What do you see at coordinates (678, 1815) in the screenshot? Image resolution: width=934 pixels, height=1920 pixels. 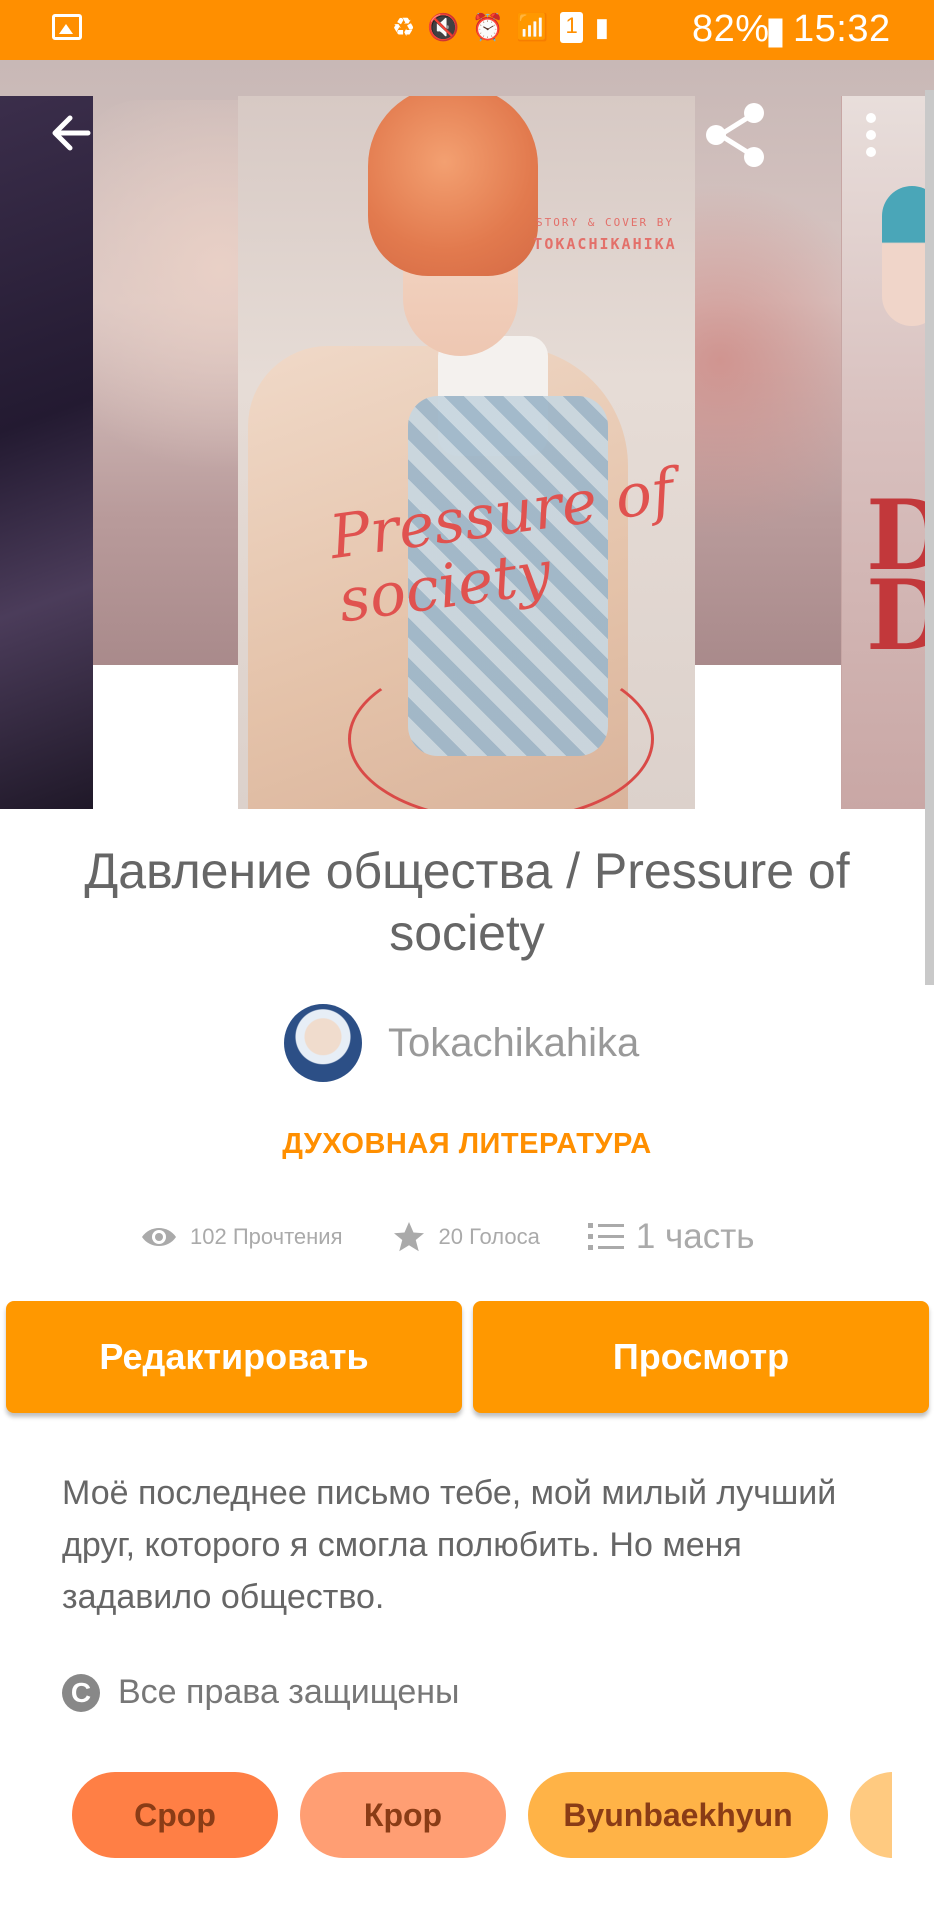 I see `tag-chip: Byunbaekhyun` at bounding box center [678, 1815].